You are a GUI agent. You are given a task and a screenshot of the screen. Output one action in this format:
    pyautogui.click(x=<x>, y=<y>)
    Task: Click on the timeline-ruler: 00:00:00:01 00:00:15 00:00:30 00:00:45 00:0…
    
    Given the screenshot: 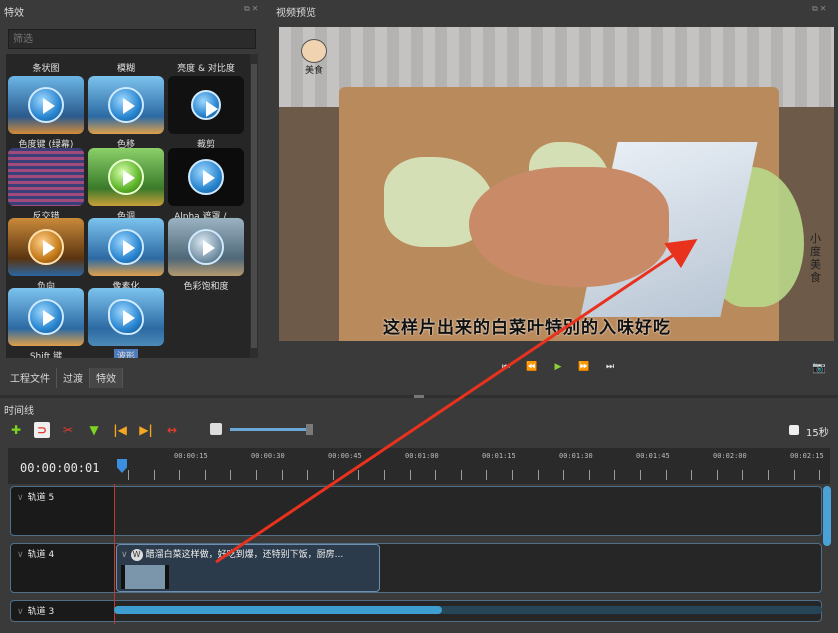 What is the action you would take?
    pyautogui.click(x=419, y=466)
    